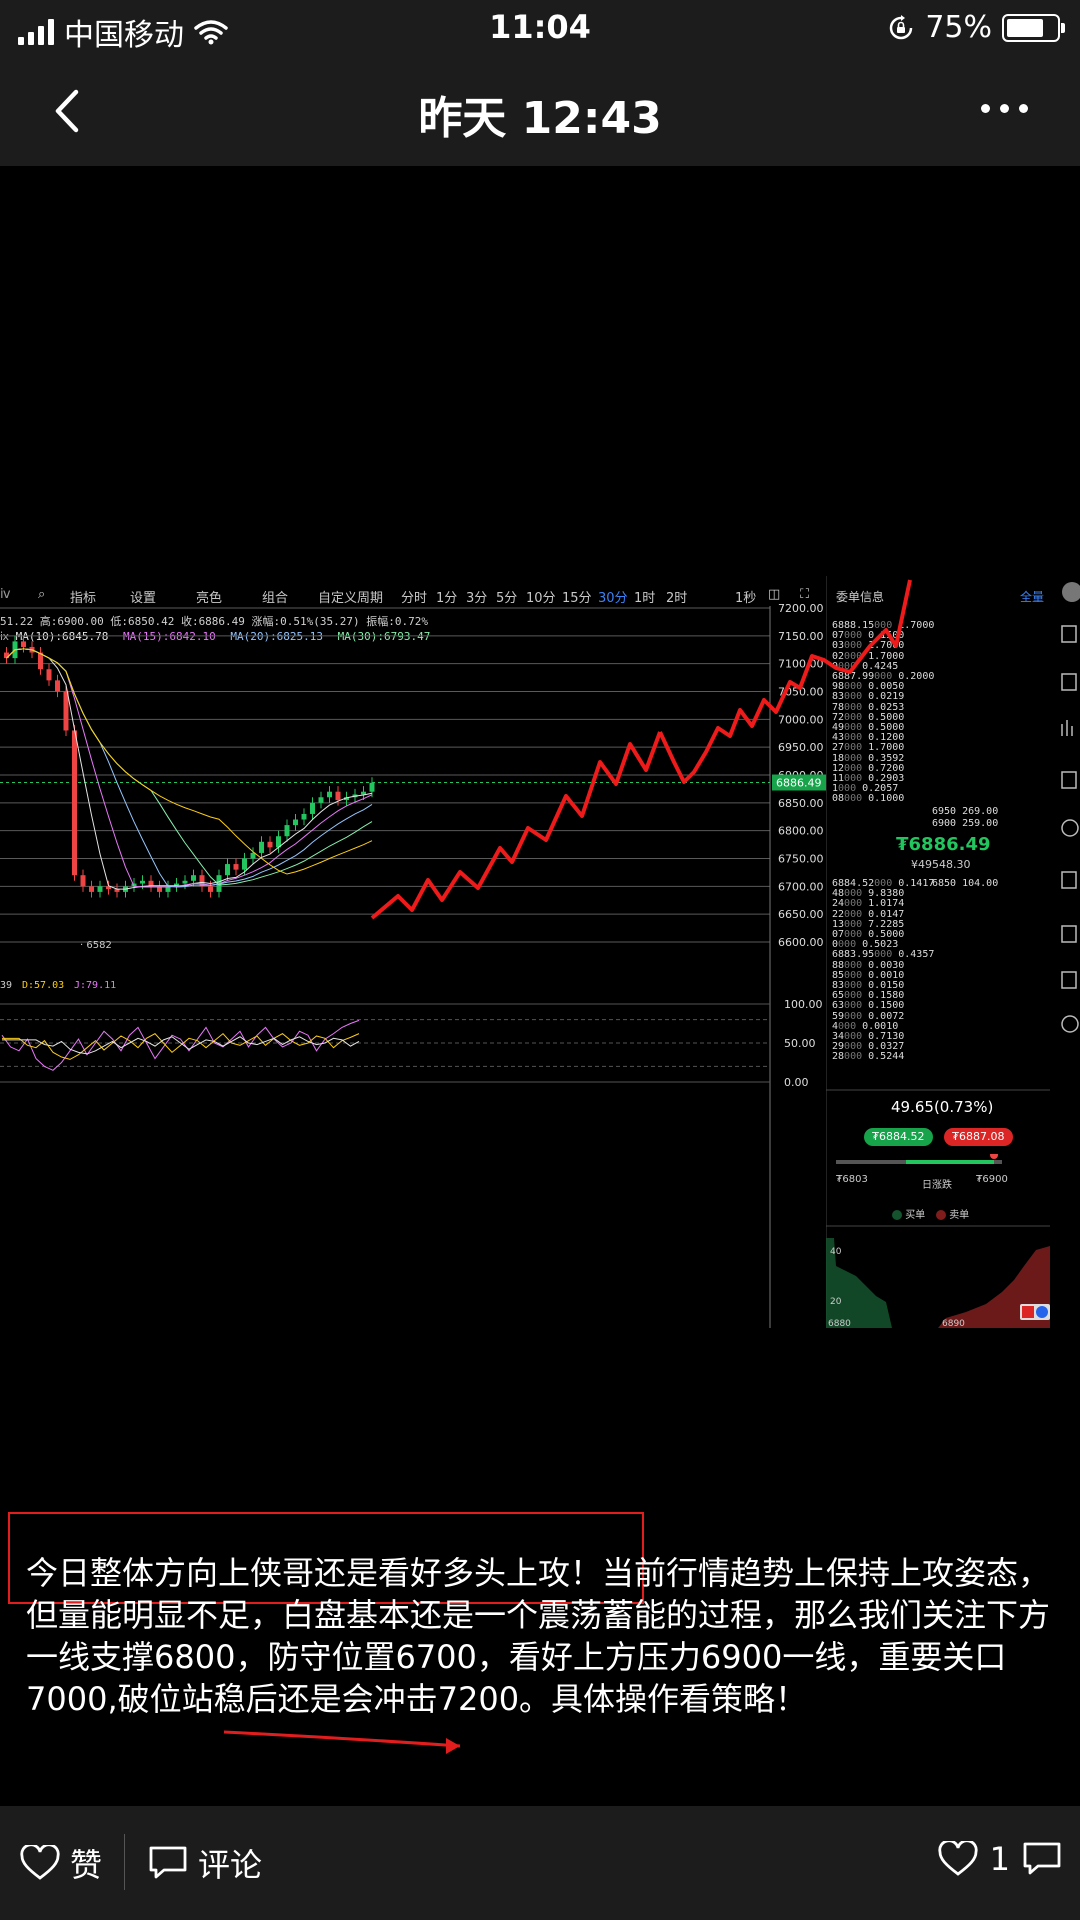 The image size is (1080, 1920). What do you see at coordinates (801, 664) in the screenshot?
I see `price-tick-label: 7100.00` at bounding box center [801, 664].